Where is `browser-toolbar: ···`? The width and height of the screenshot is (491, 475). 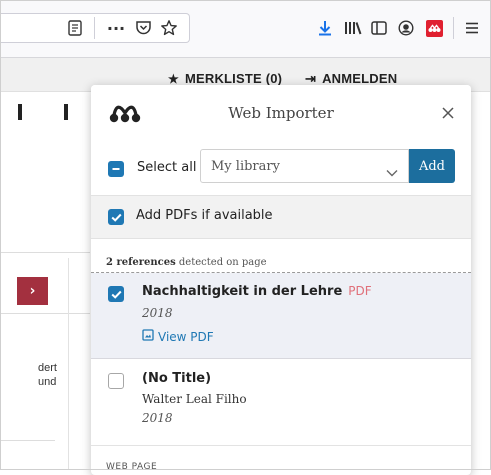
browser-toolbar: ··· is located at coordinates (245, 29).